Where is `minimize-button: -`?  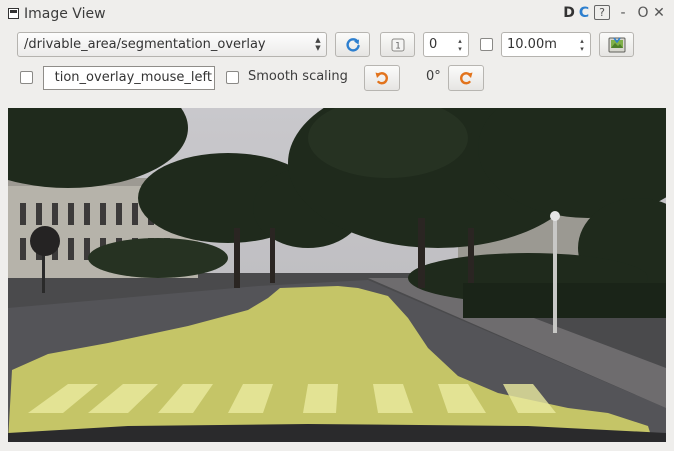 minimize-button: - is located at coordinates (623, 13).